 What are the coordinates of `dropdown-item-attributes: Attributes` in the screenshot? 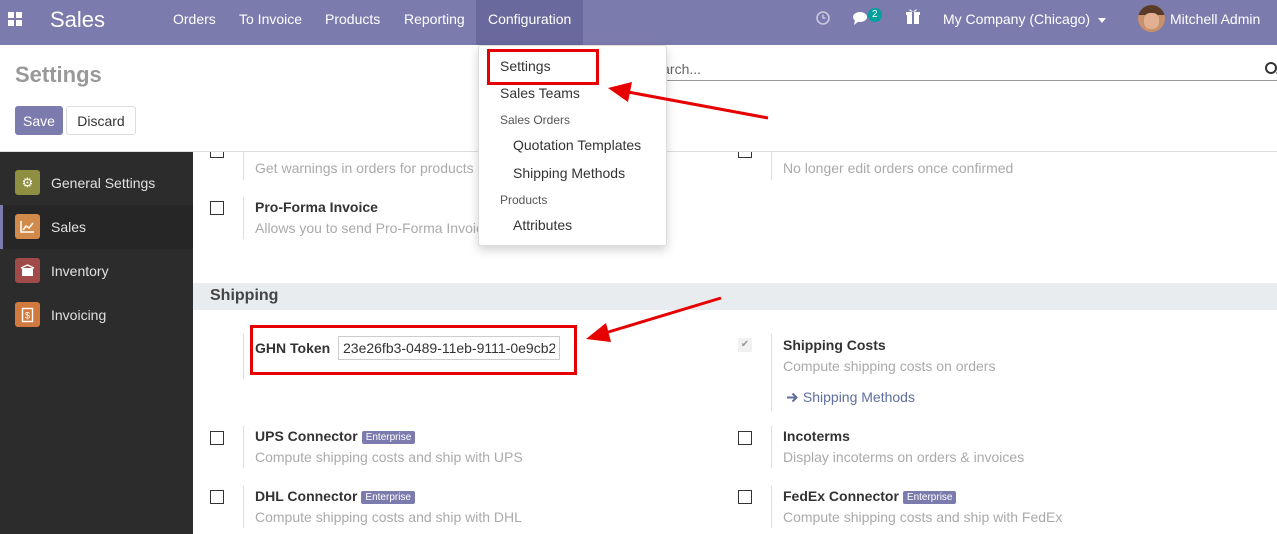 It's located at (542, 225).